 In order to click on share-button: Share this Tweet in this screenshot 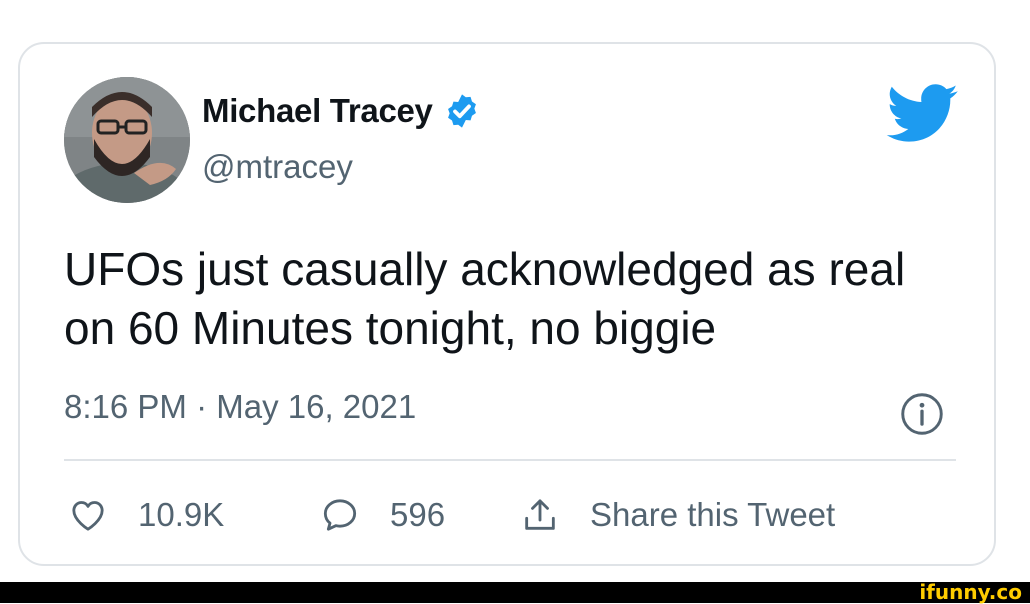, I will do `click(677, 515)`.